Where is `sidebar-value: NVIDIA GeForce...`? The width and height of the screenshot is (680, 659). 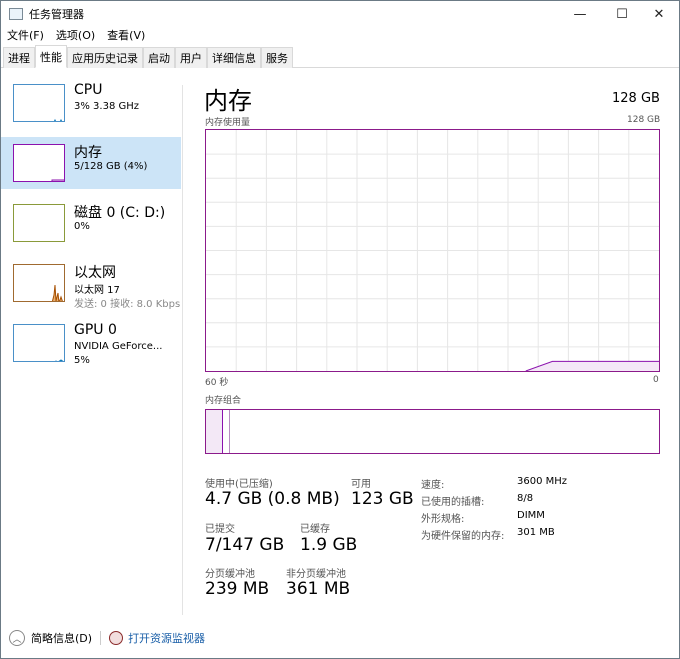 sidebar-value: NVIDIA GeForce... is located at coordinates (118, 346).